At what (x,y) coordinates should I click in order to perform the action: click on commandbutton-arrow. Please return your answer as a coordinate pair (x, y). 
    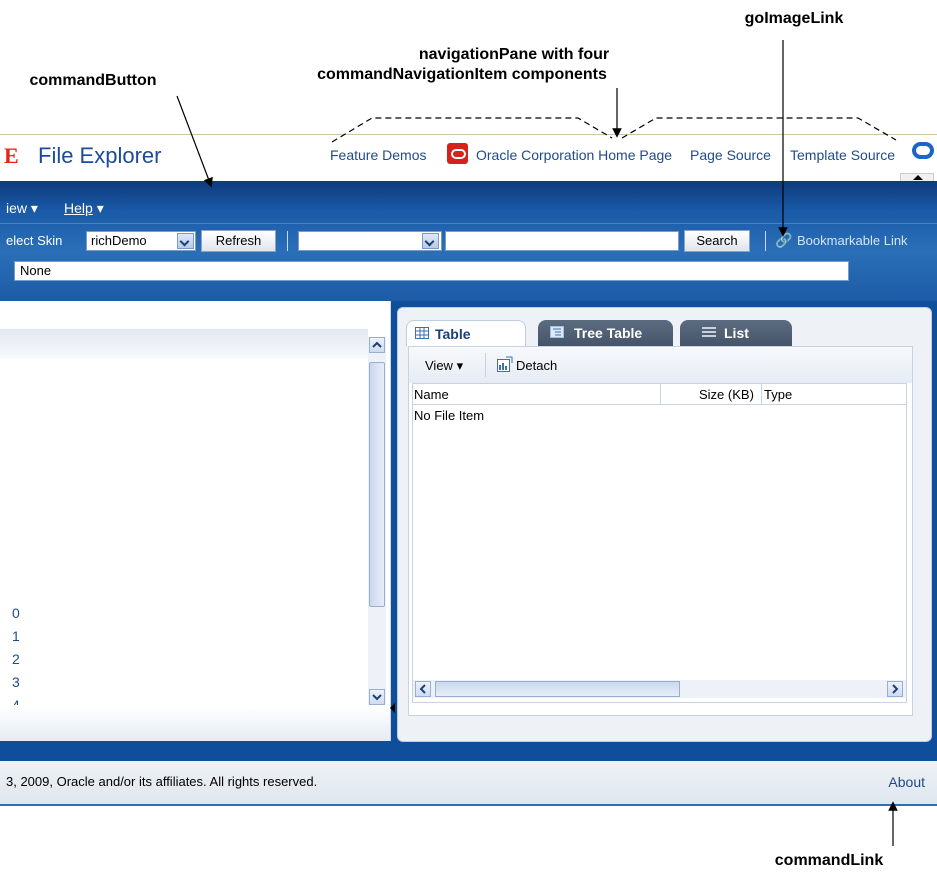
    Looking at the image, I should click on (194, 141).